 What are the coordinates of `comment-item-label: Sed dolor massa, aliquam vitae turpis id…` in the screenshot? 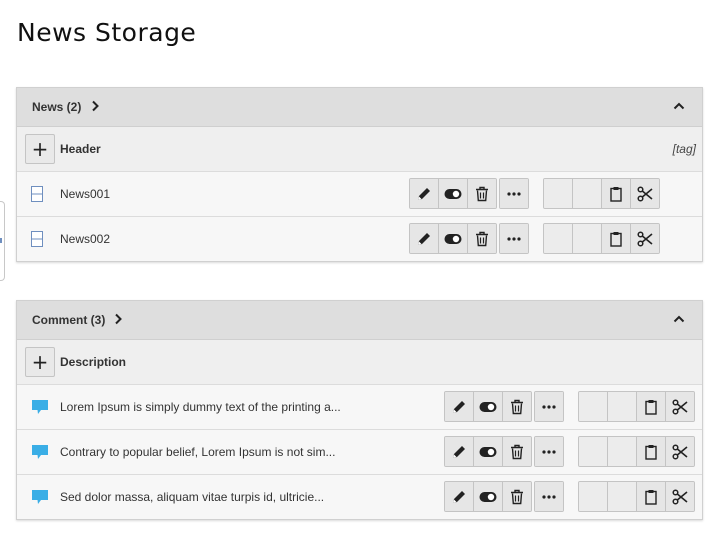 It's located at (192, 497).